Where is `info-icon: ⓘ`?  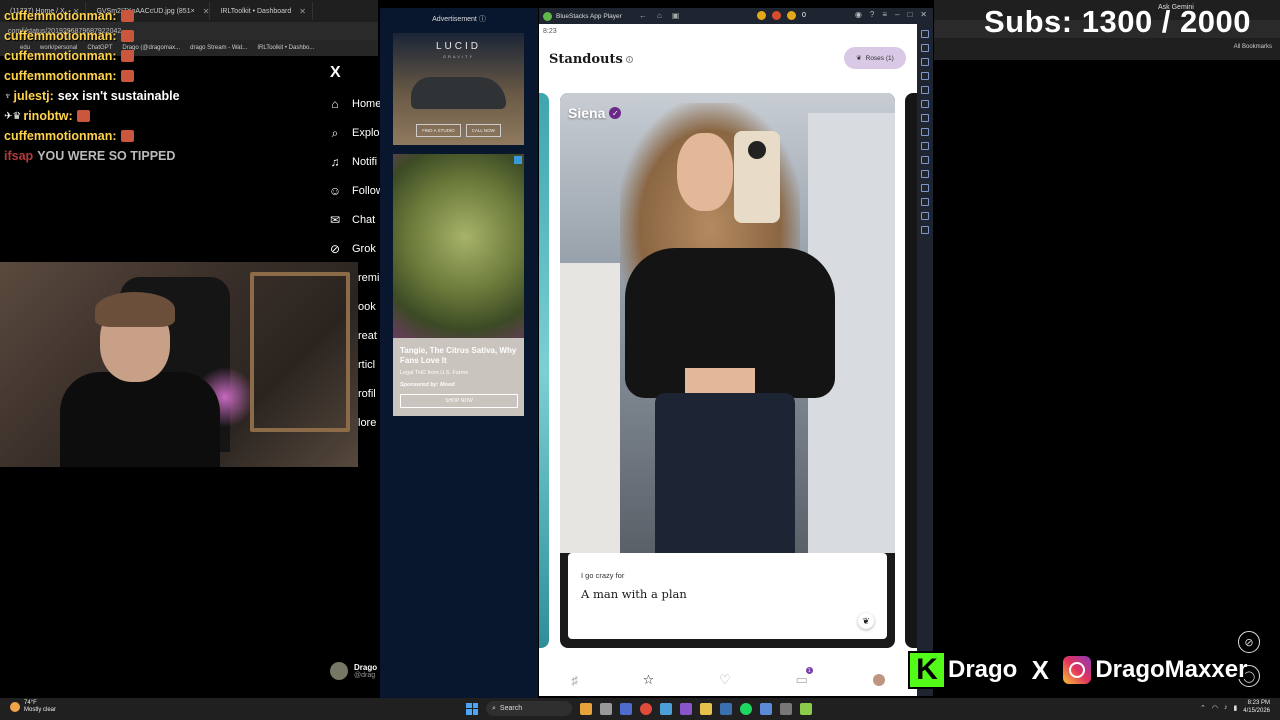
info-icon: ⓘ is located at coordinates (482, 19).